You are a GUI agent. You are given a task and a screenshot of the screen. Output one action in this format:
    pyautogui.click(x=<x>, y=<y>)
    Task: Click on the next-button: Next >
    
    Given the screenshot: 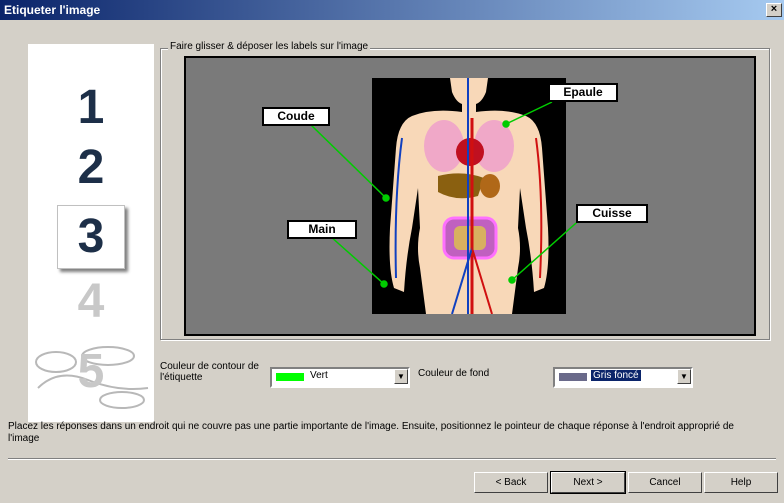 What is the action you would take?
    pyautogui.click(x=588, y=482)
    